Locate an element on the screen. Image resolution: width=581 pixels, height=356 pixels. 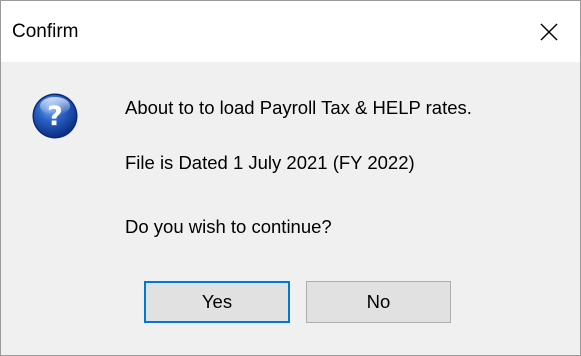
message-line-3: Do you wish to continue? is located at coordinates (228, 226).